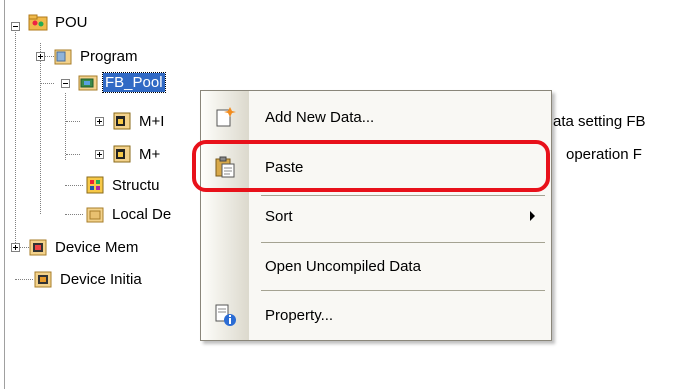  I want to click on tree-line-pou, so click(40, 128).